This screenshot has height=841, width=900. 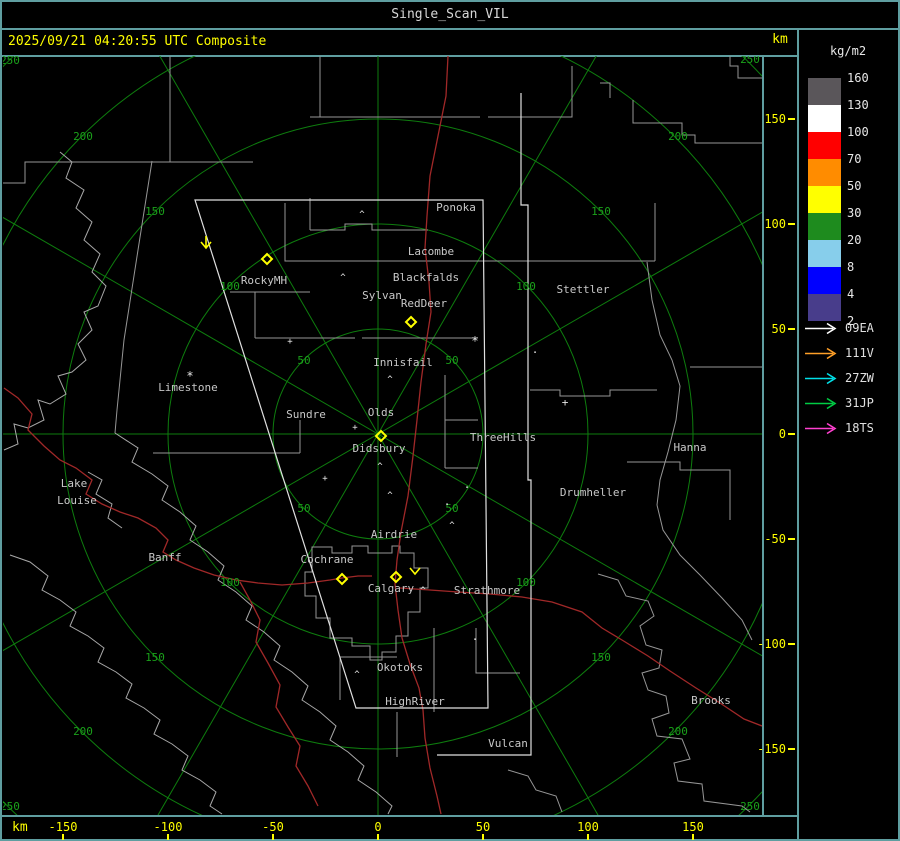 What do you see at coordinates (778, 329) in the screenshot?
I see `y-axis-label: 50` at bounding box center [778, 329].